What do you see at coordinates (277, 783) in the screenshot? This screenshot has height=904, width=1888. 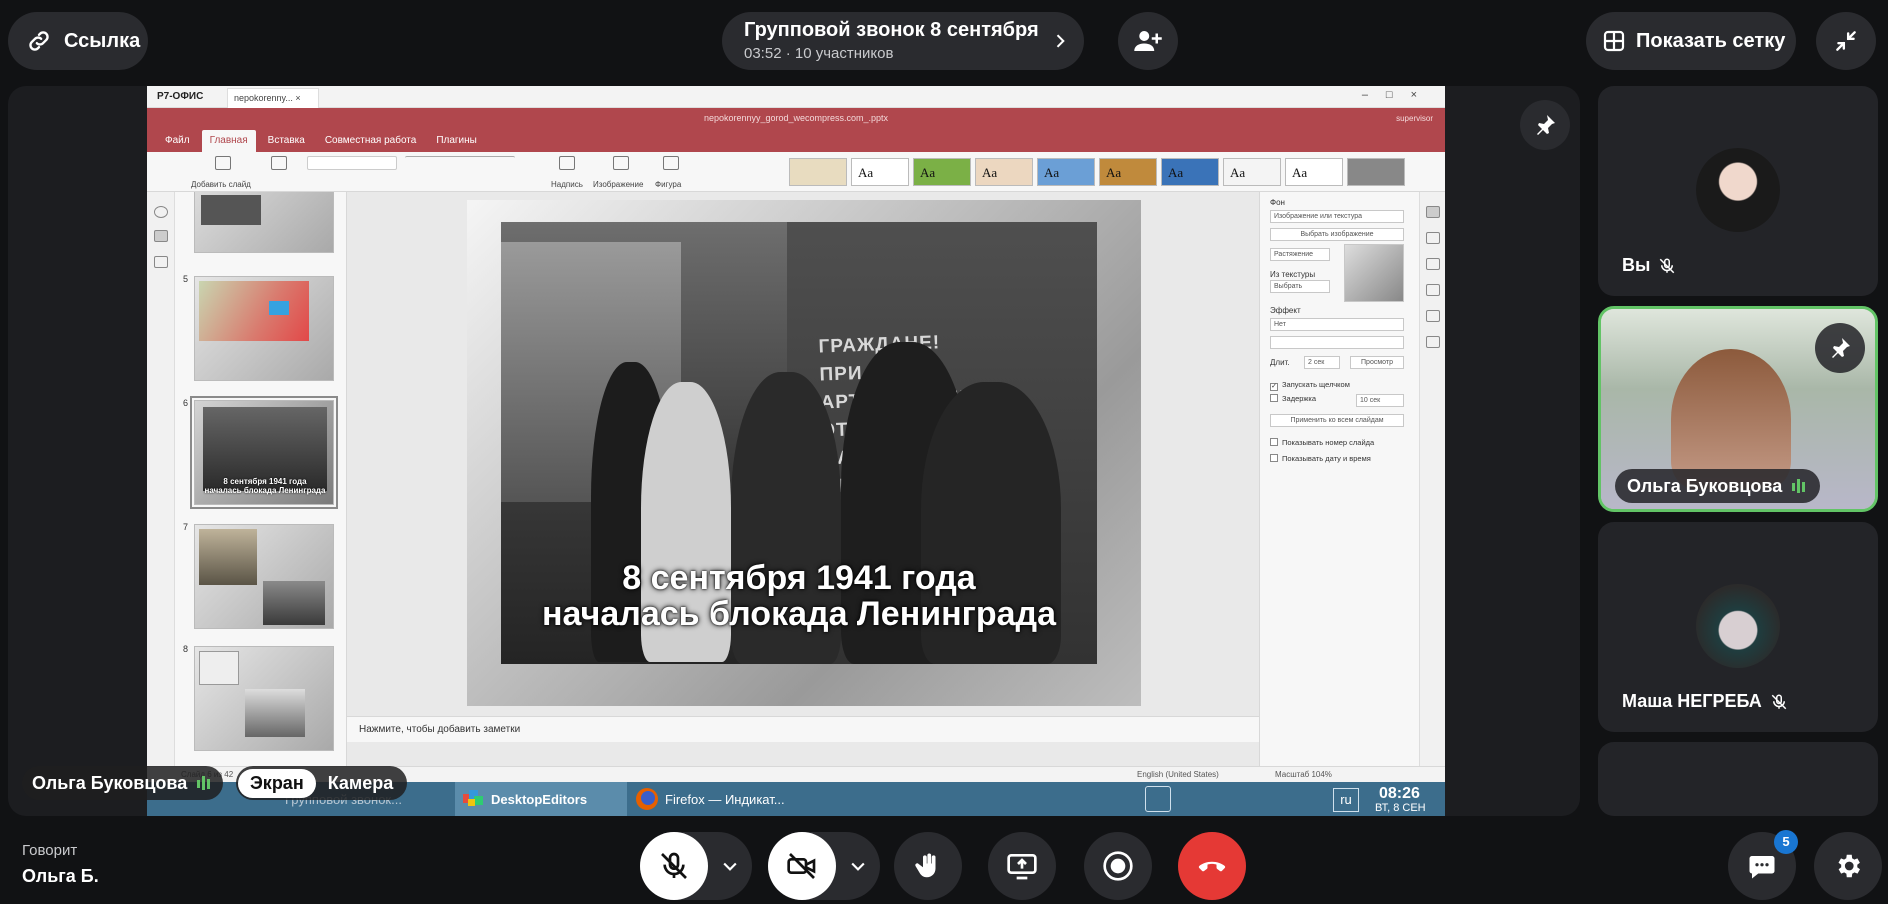 I see `screen-toggle: Экран` at bounding box center [277, 783].